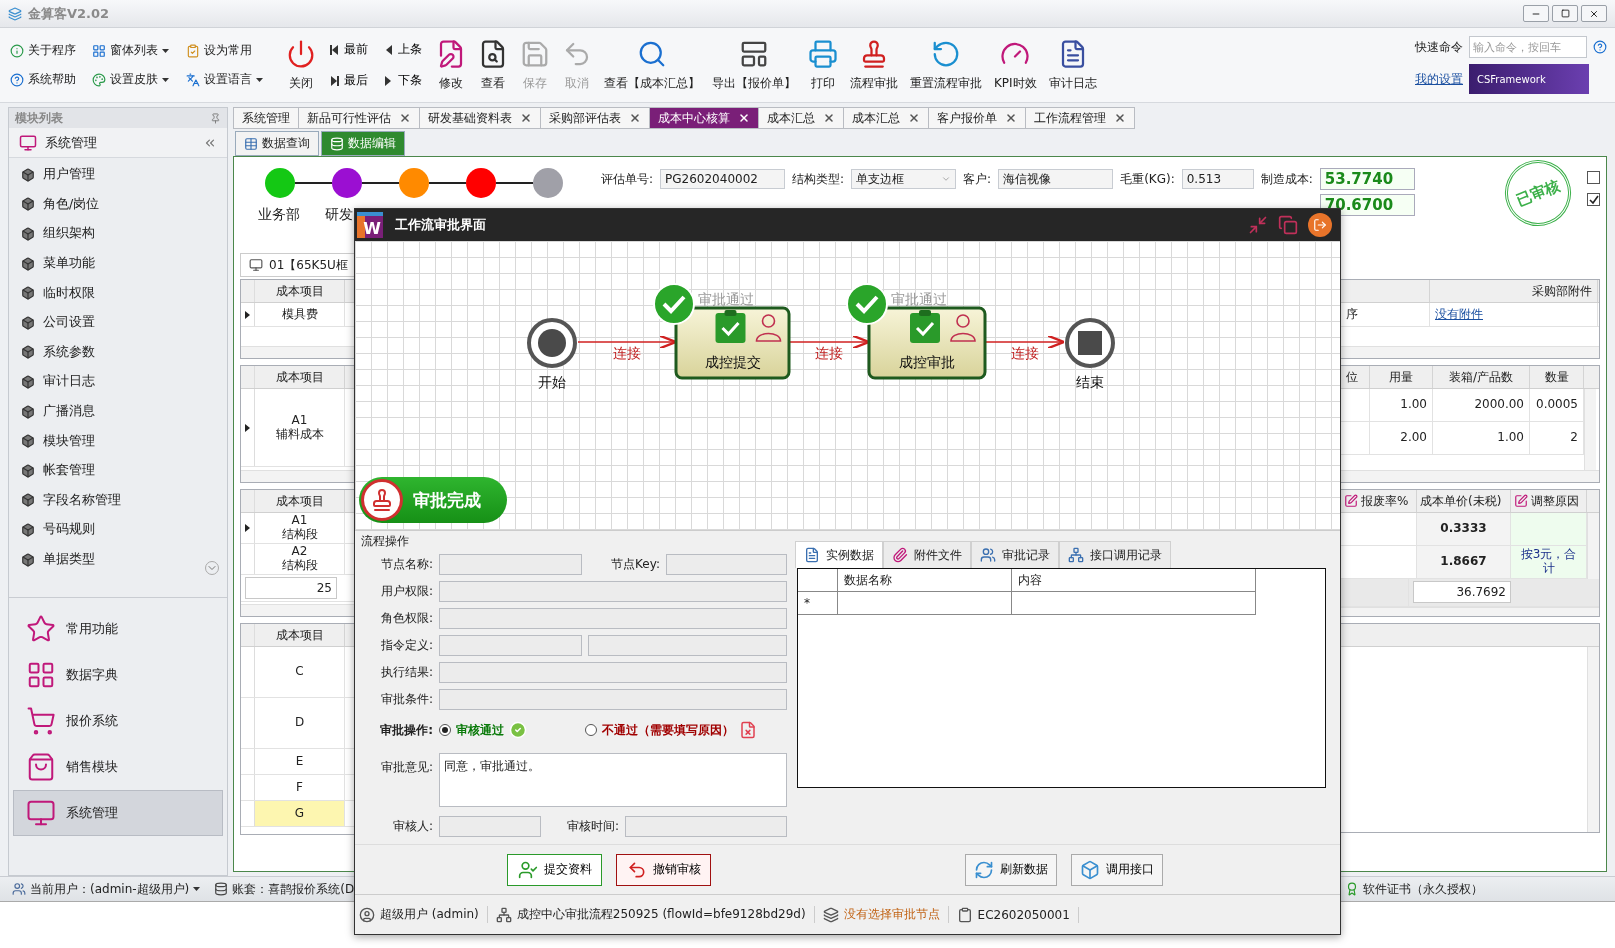  Describe the element at coordinates (139, 50) in the screenshot. I see `menu-button: 窗体列表` at that location.